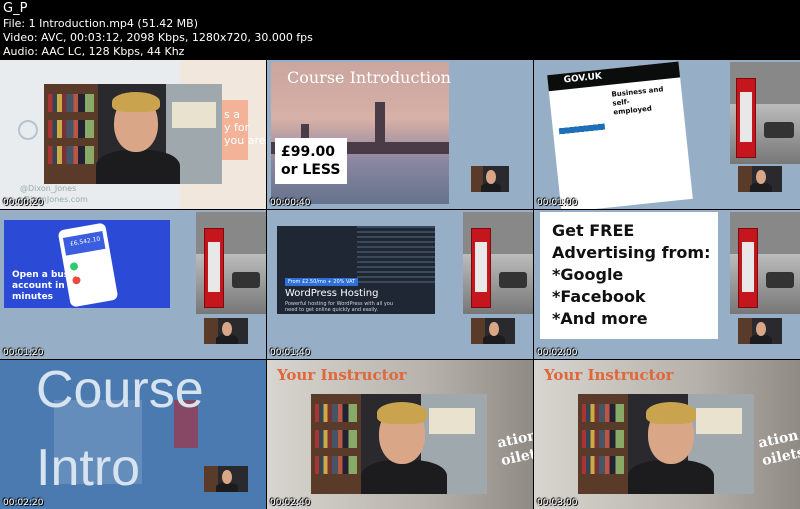 This screenshot has height=509, width=800. Describe the element at coordinates (557, 503) in the screenshot. I see `timestamp: 00:03:00` at that location.